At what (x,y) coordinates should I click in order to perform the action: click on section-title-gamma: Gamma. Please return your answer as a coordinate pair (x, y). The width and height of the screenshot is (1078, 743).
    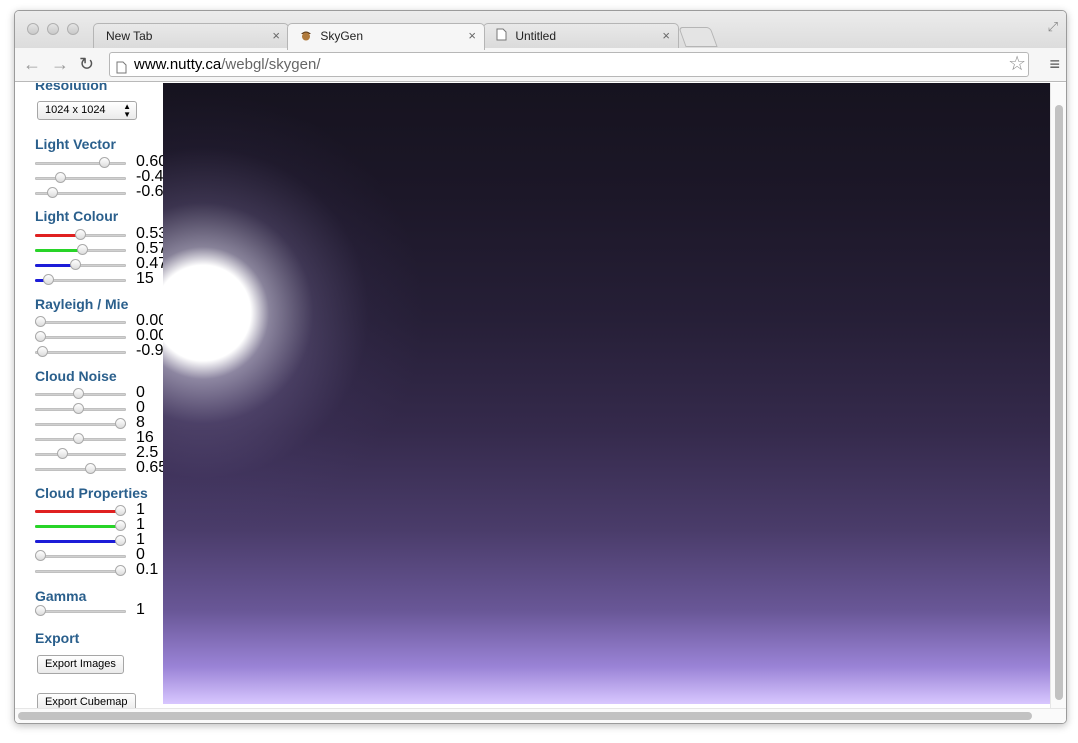
    Looking at the image, I should click on (61, 596).